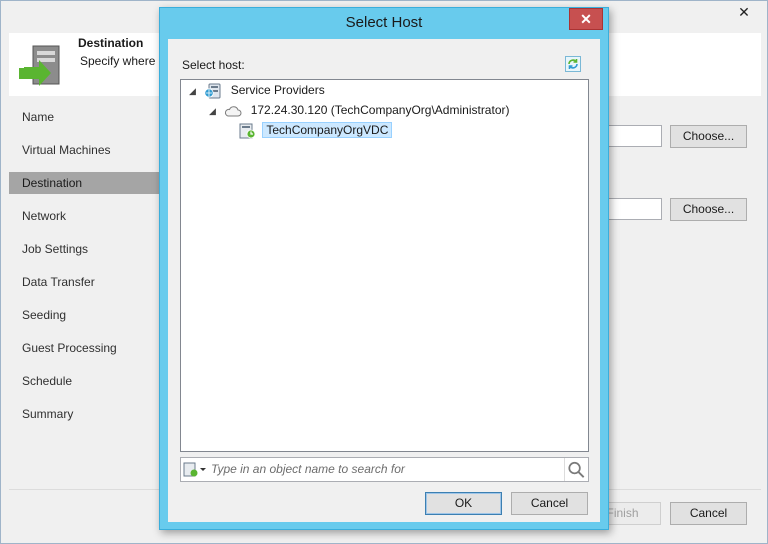 The width and height of the screenshot is (768, 544). I want to click on object-search-bar: Type in an object name to search for, so click(384, 469).